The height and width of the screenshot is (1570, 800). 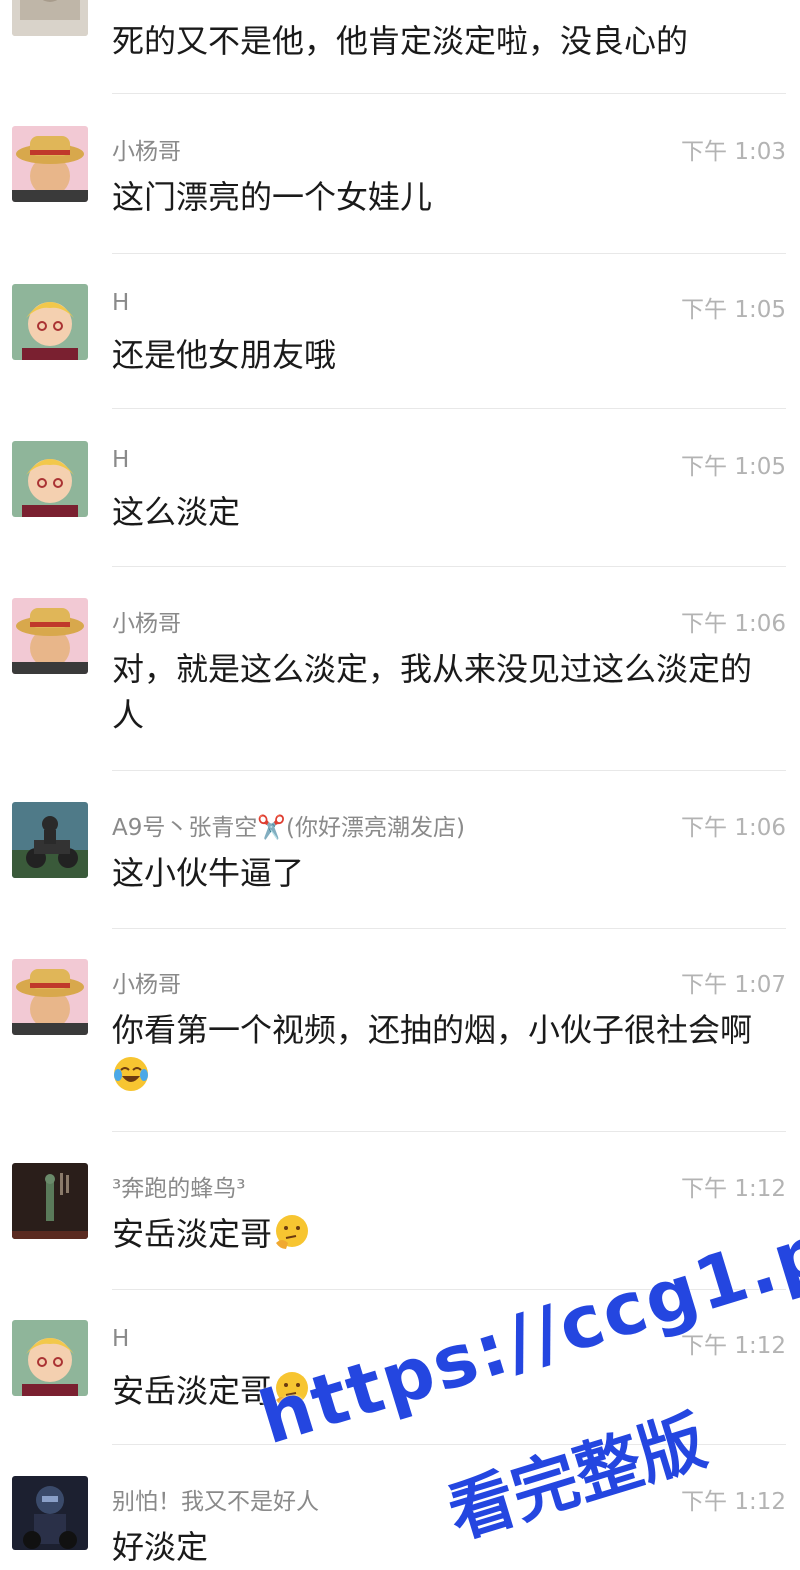 What do you see at coordinates (224, 355) in the screenshot?
I see `message-text: 还是他女朋友哦` at bounding box center [224, 355].